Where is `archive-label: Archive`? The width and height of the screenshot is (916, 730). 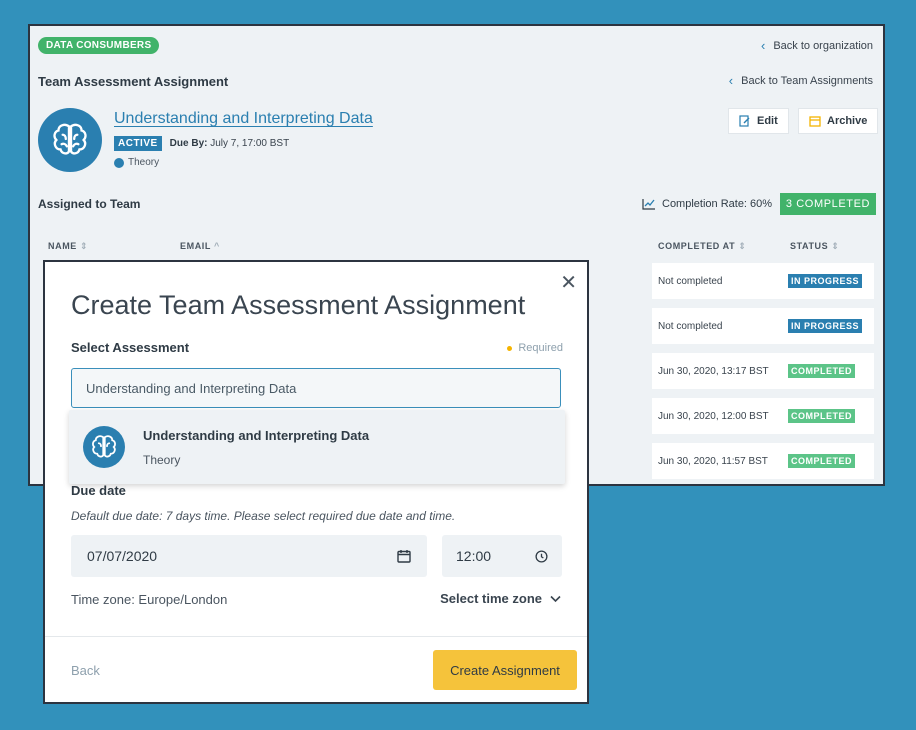 archive-label: Archive is located at coordinates (847, 121).